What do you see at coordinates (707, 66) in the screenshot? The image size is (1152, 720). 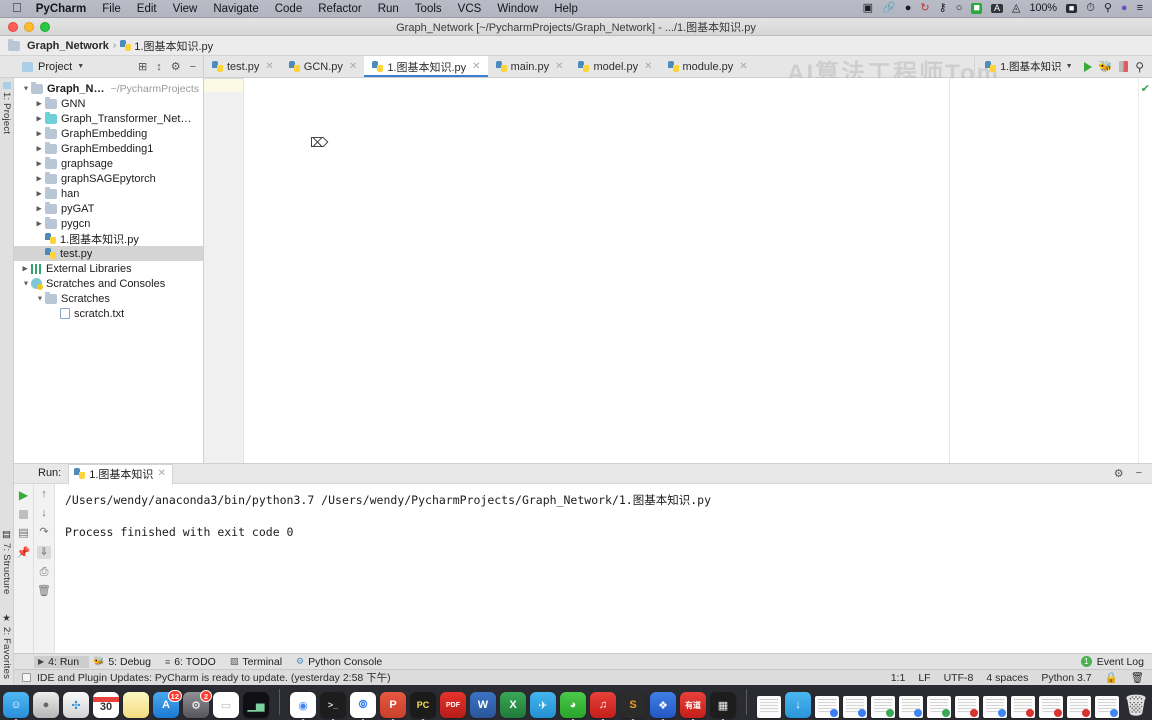 I see `editor-tab-module-py: module.py ✕` at bounding box center [707, 66].